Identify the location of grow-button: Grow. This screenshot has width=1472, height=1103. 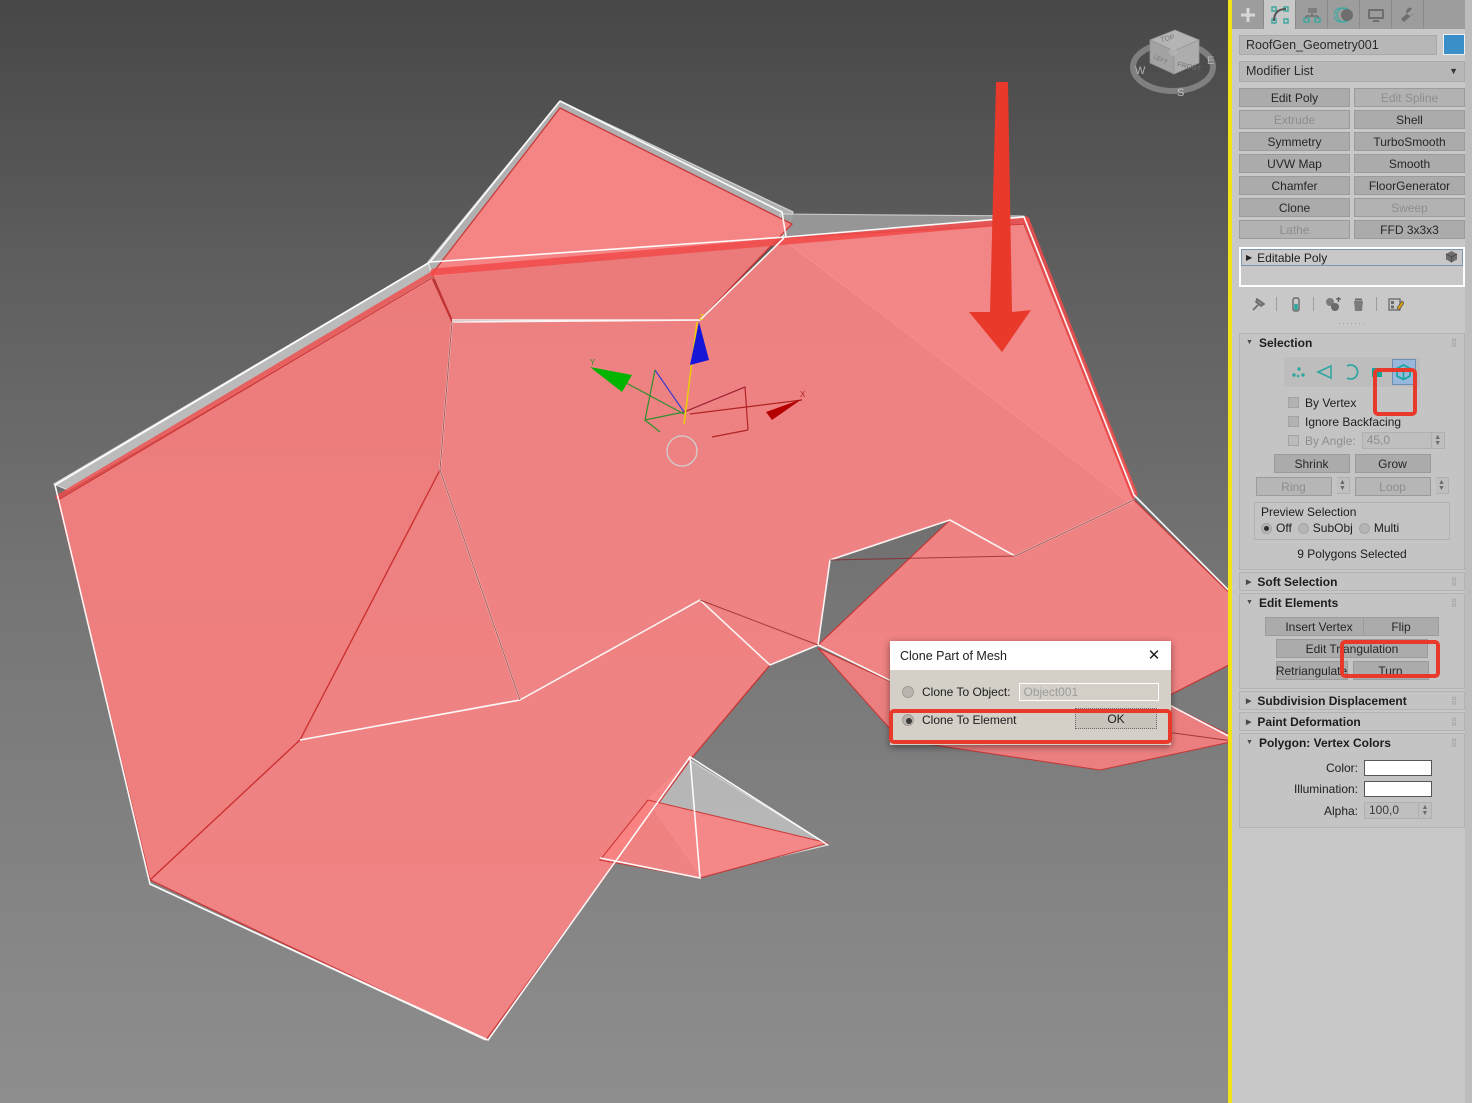
(1392, 463).